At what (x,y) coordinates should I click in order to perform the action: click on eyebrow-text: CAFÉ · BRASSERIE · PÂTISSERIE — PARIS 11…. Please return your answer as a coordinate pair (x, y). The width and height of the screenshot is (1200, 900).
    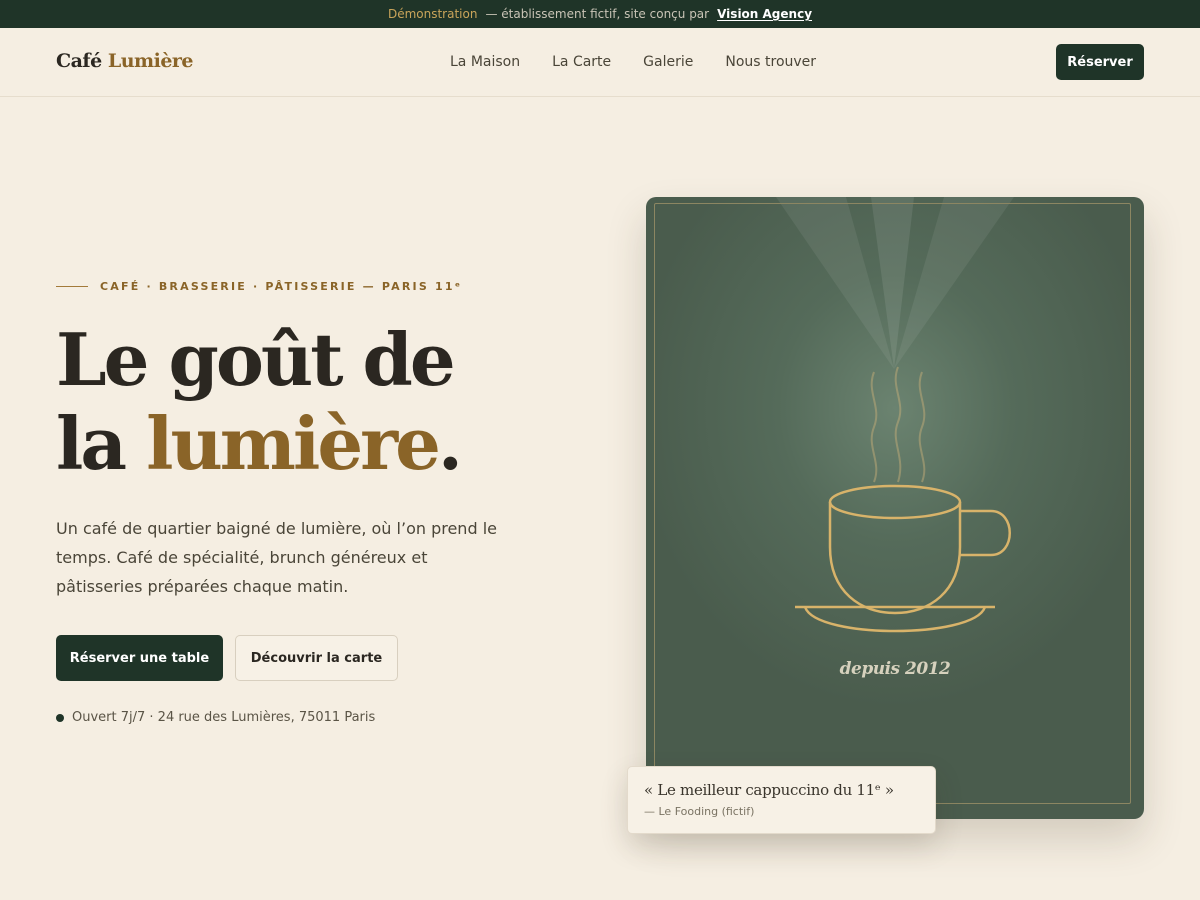
    Looking at the image, I should click on (281, 286).